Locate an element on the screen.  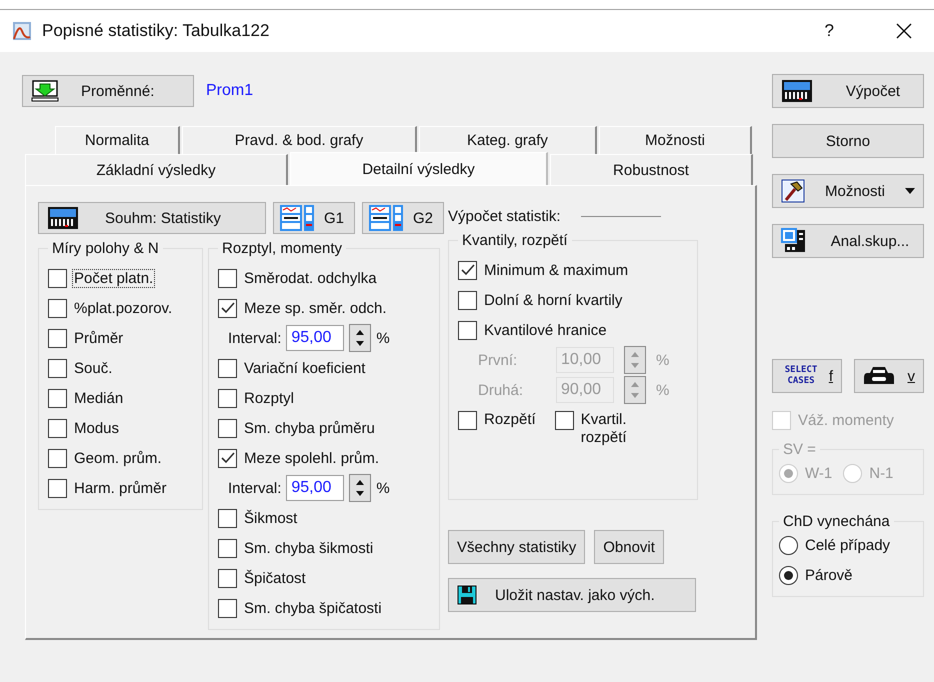
checkbox-label: Počet platn. is located at coordinates (113, 278).